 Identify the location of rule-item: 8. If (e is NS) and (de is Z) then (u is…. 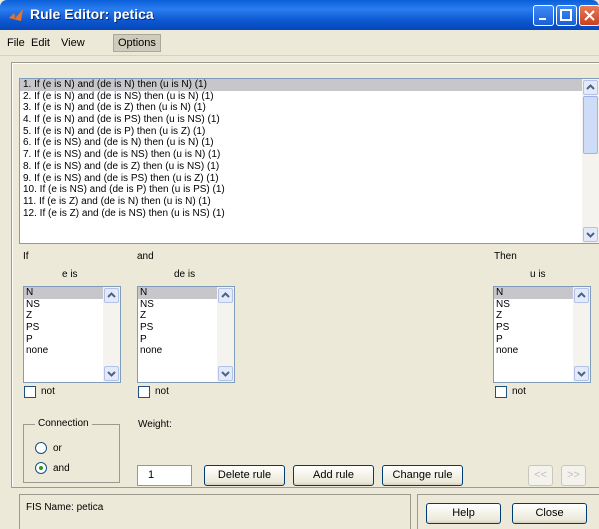
(309, 167).